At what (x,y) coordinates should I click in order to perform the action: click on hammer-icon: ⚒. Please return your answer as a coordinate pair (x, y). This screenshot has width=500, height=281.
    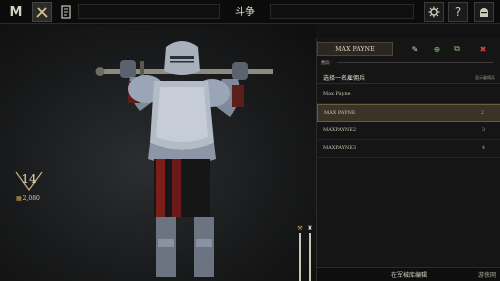
    Looking at the image, I should click on (300, 228).